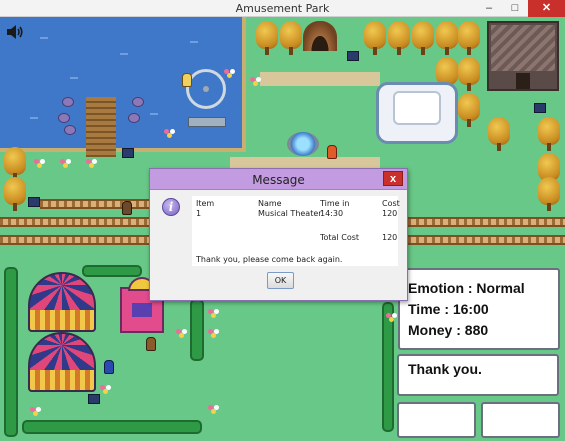  Describe the element at coordinates (448, 330) in the screenshot. I see `money-label: Money : 880` at that location.